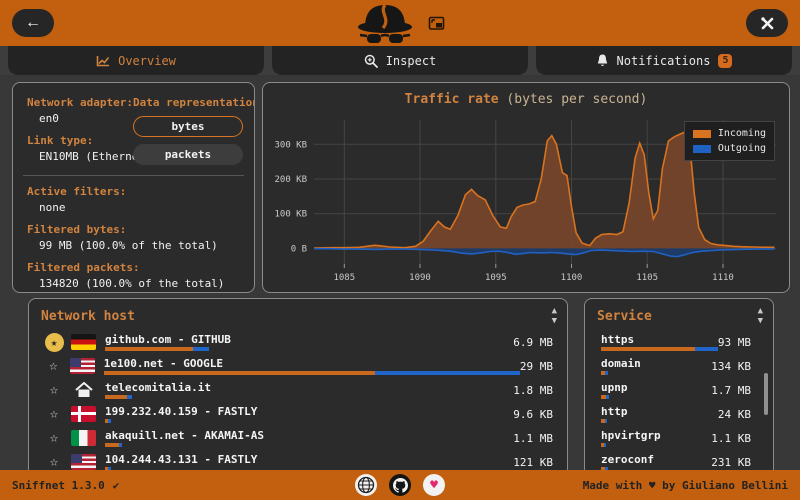 The width and height of the screenshot is (800, 500). I want to click on credits-text: Made with ♥ by Giuliano Bellini, so click(685, 485).